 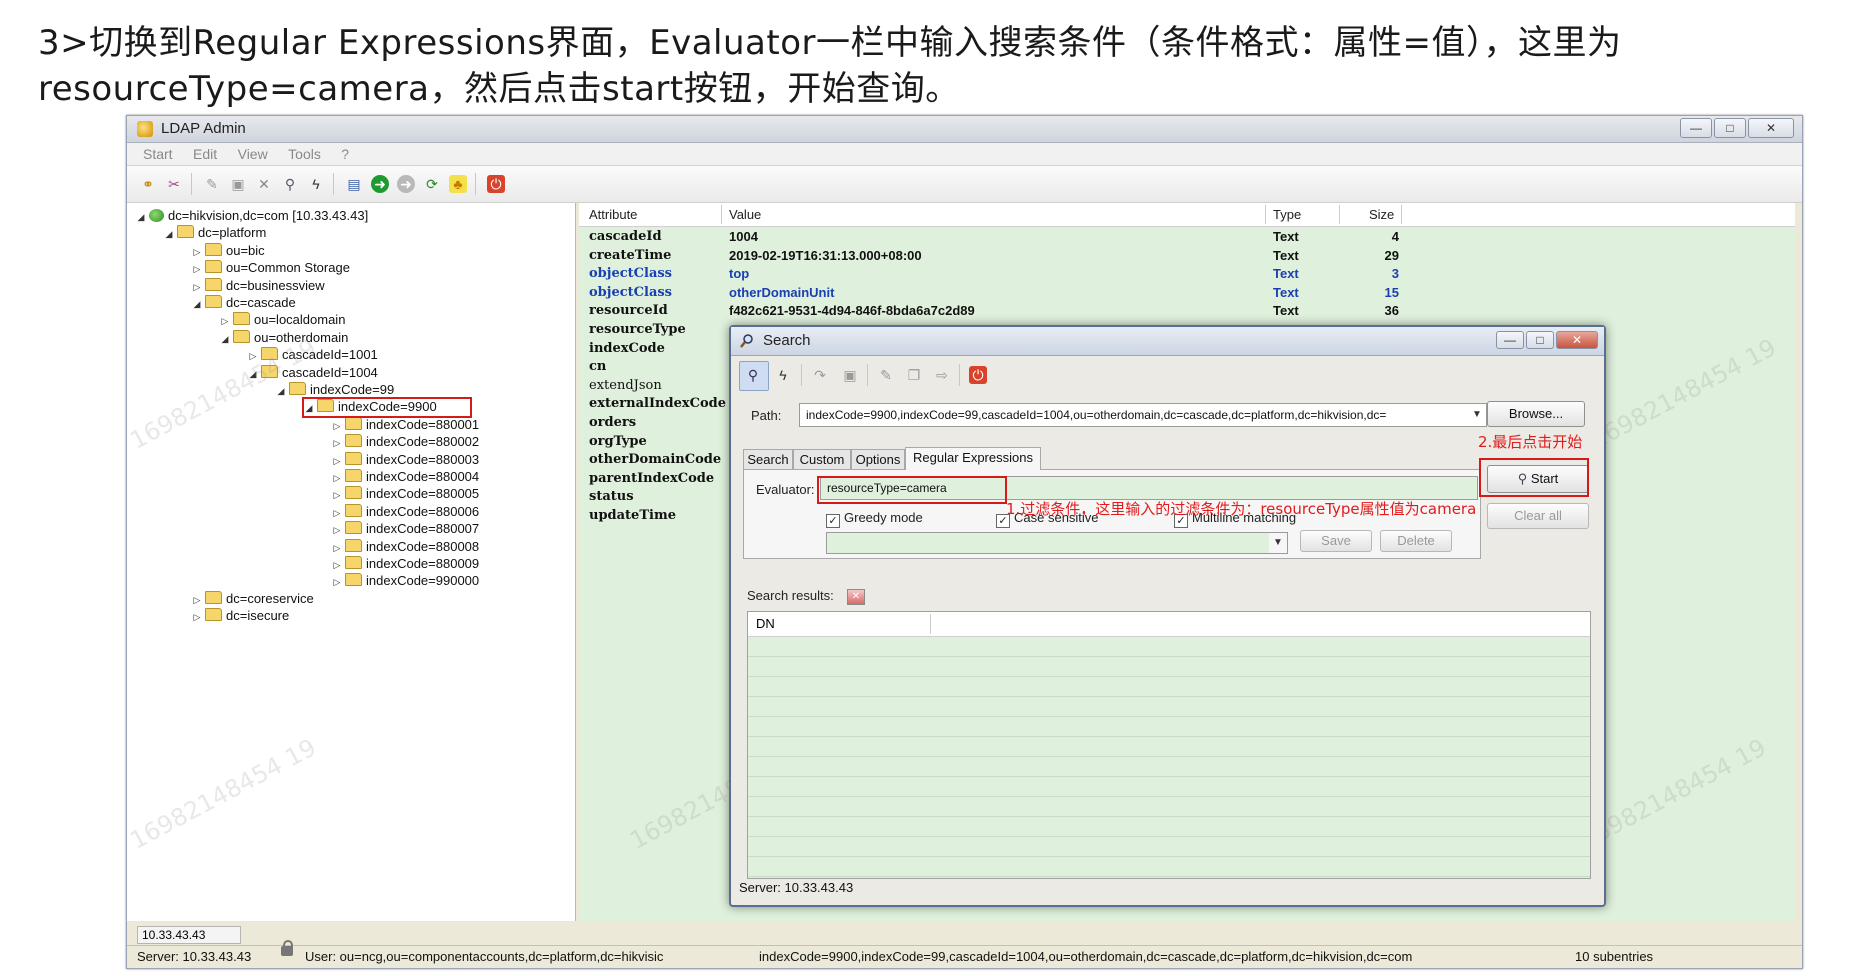 I want to click on tab-options: Options, so click(x=878, y=459).